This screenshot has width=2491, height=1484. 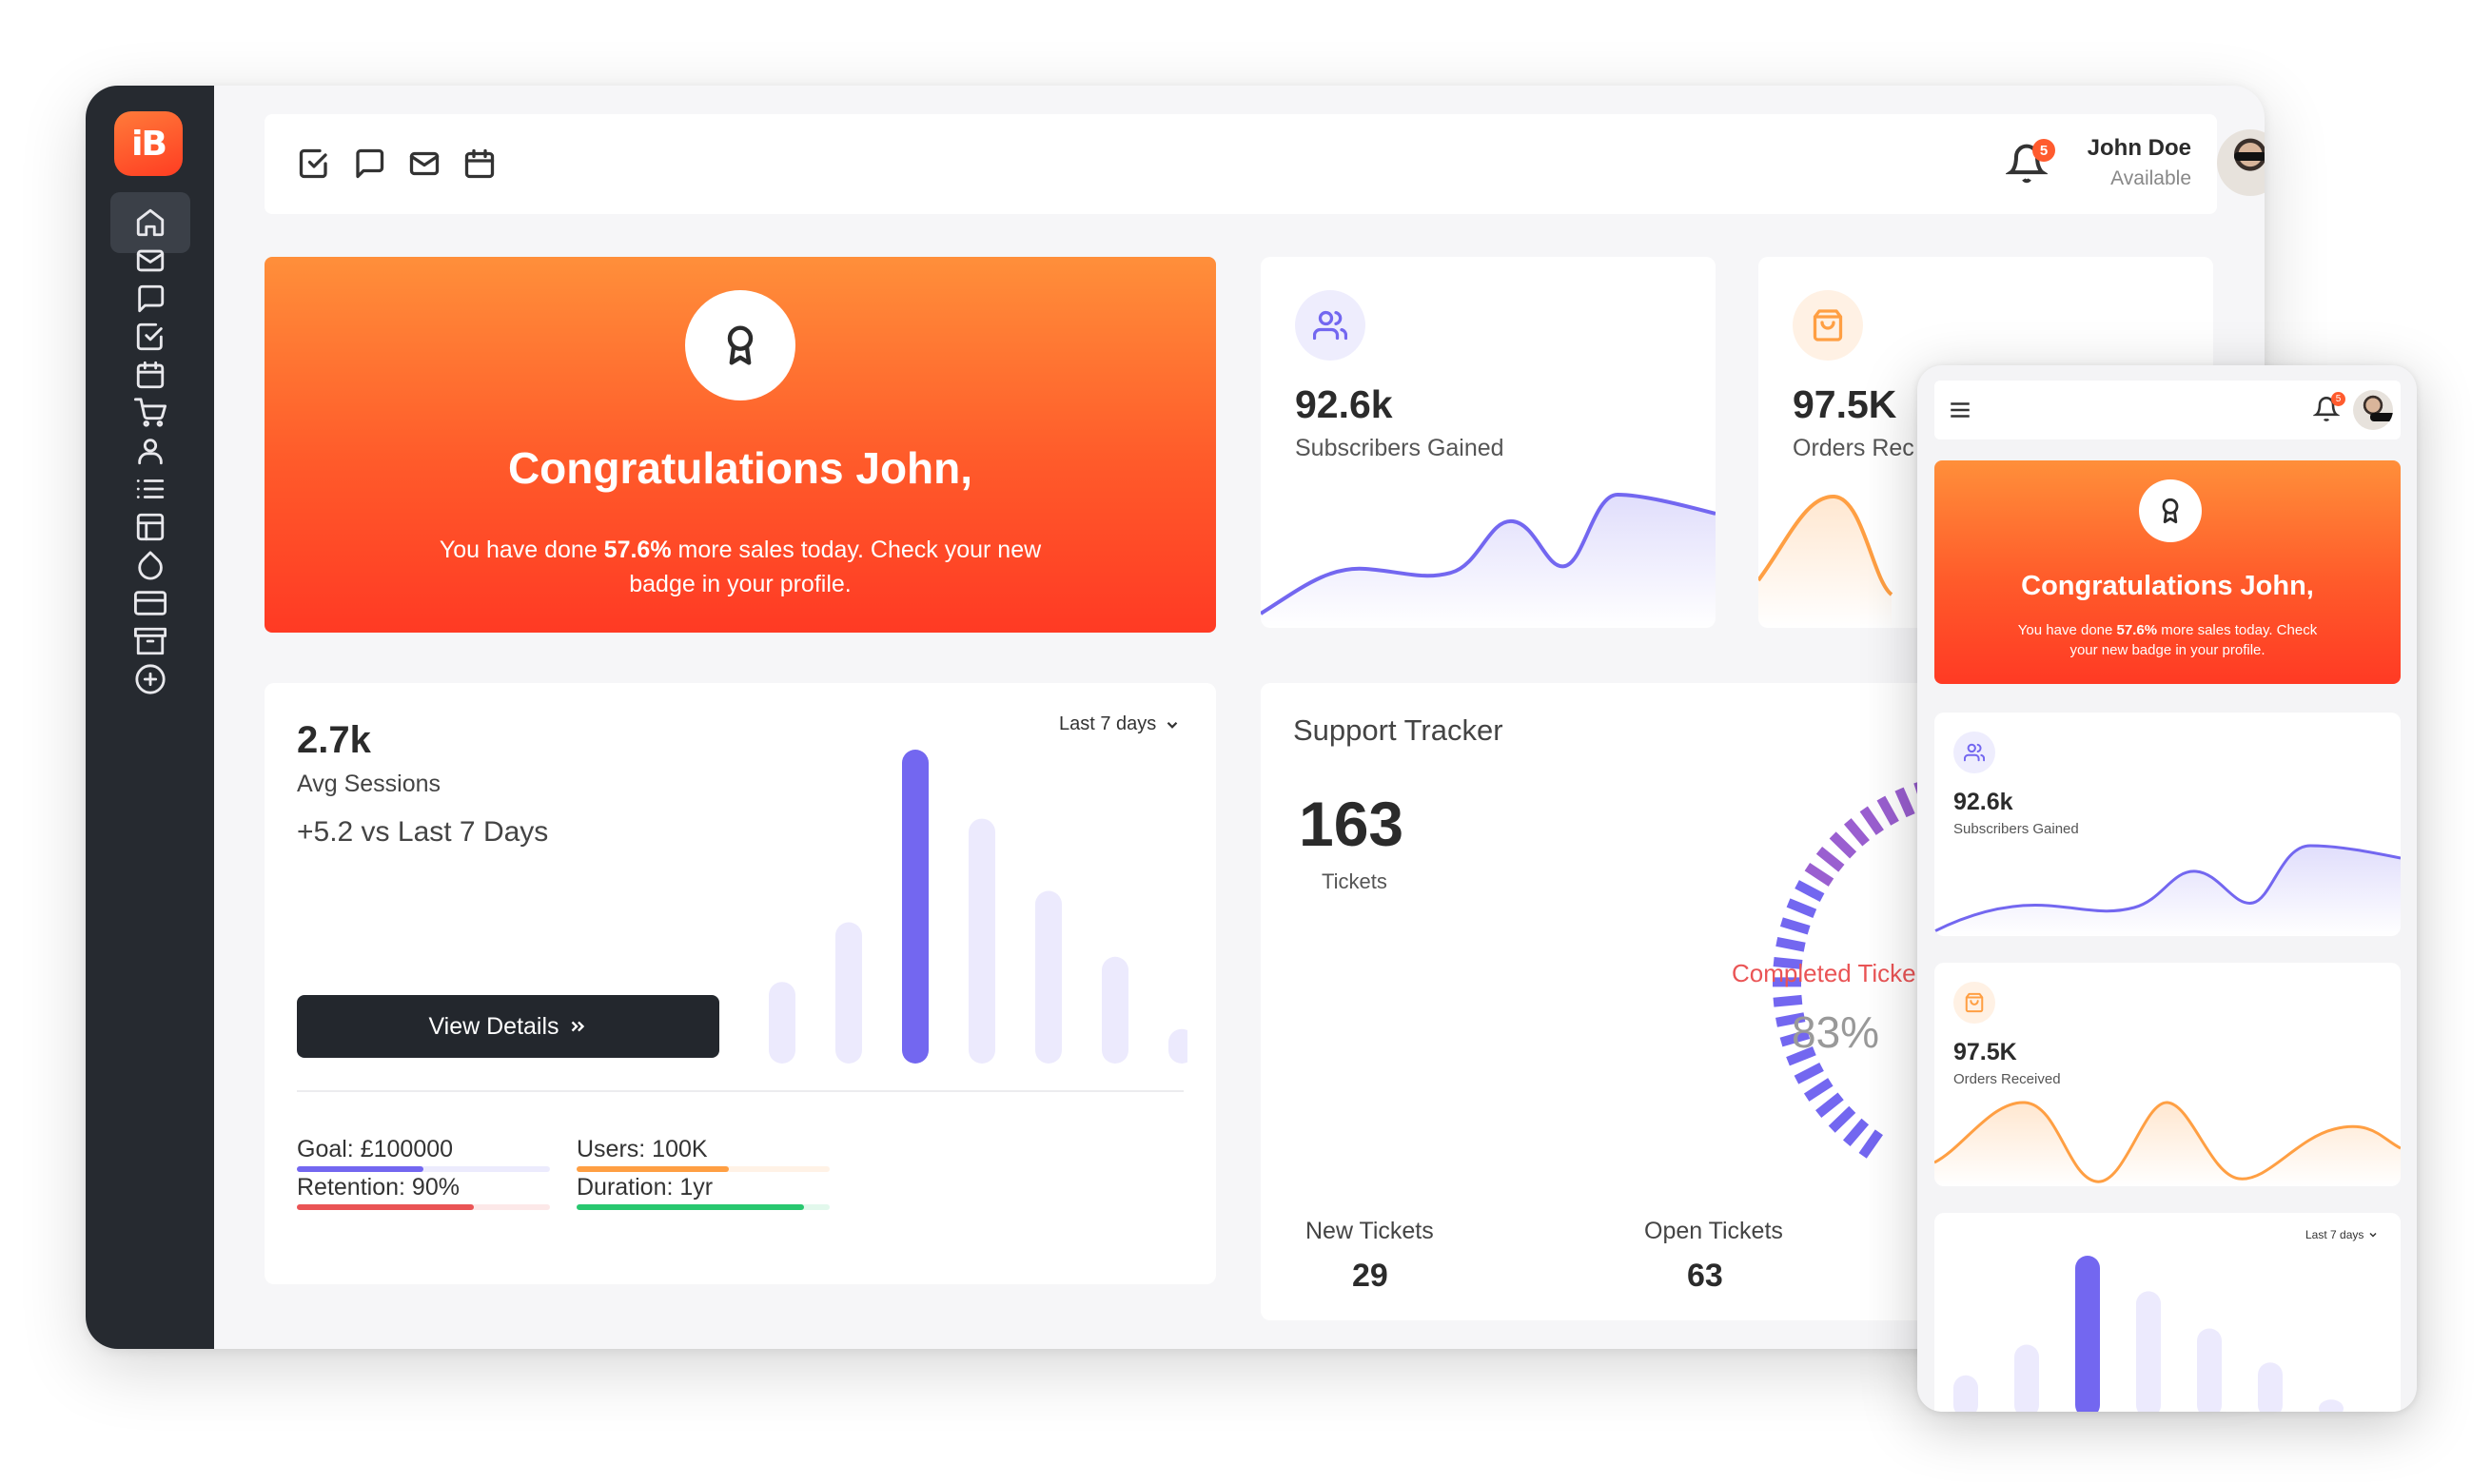 What do you see at coordinates (1853, 448) in the screenshot?
I see `orders-label: Orders Rec` at bounding box center [1853, 448].